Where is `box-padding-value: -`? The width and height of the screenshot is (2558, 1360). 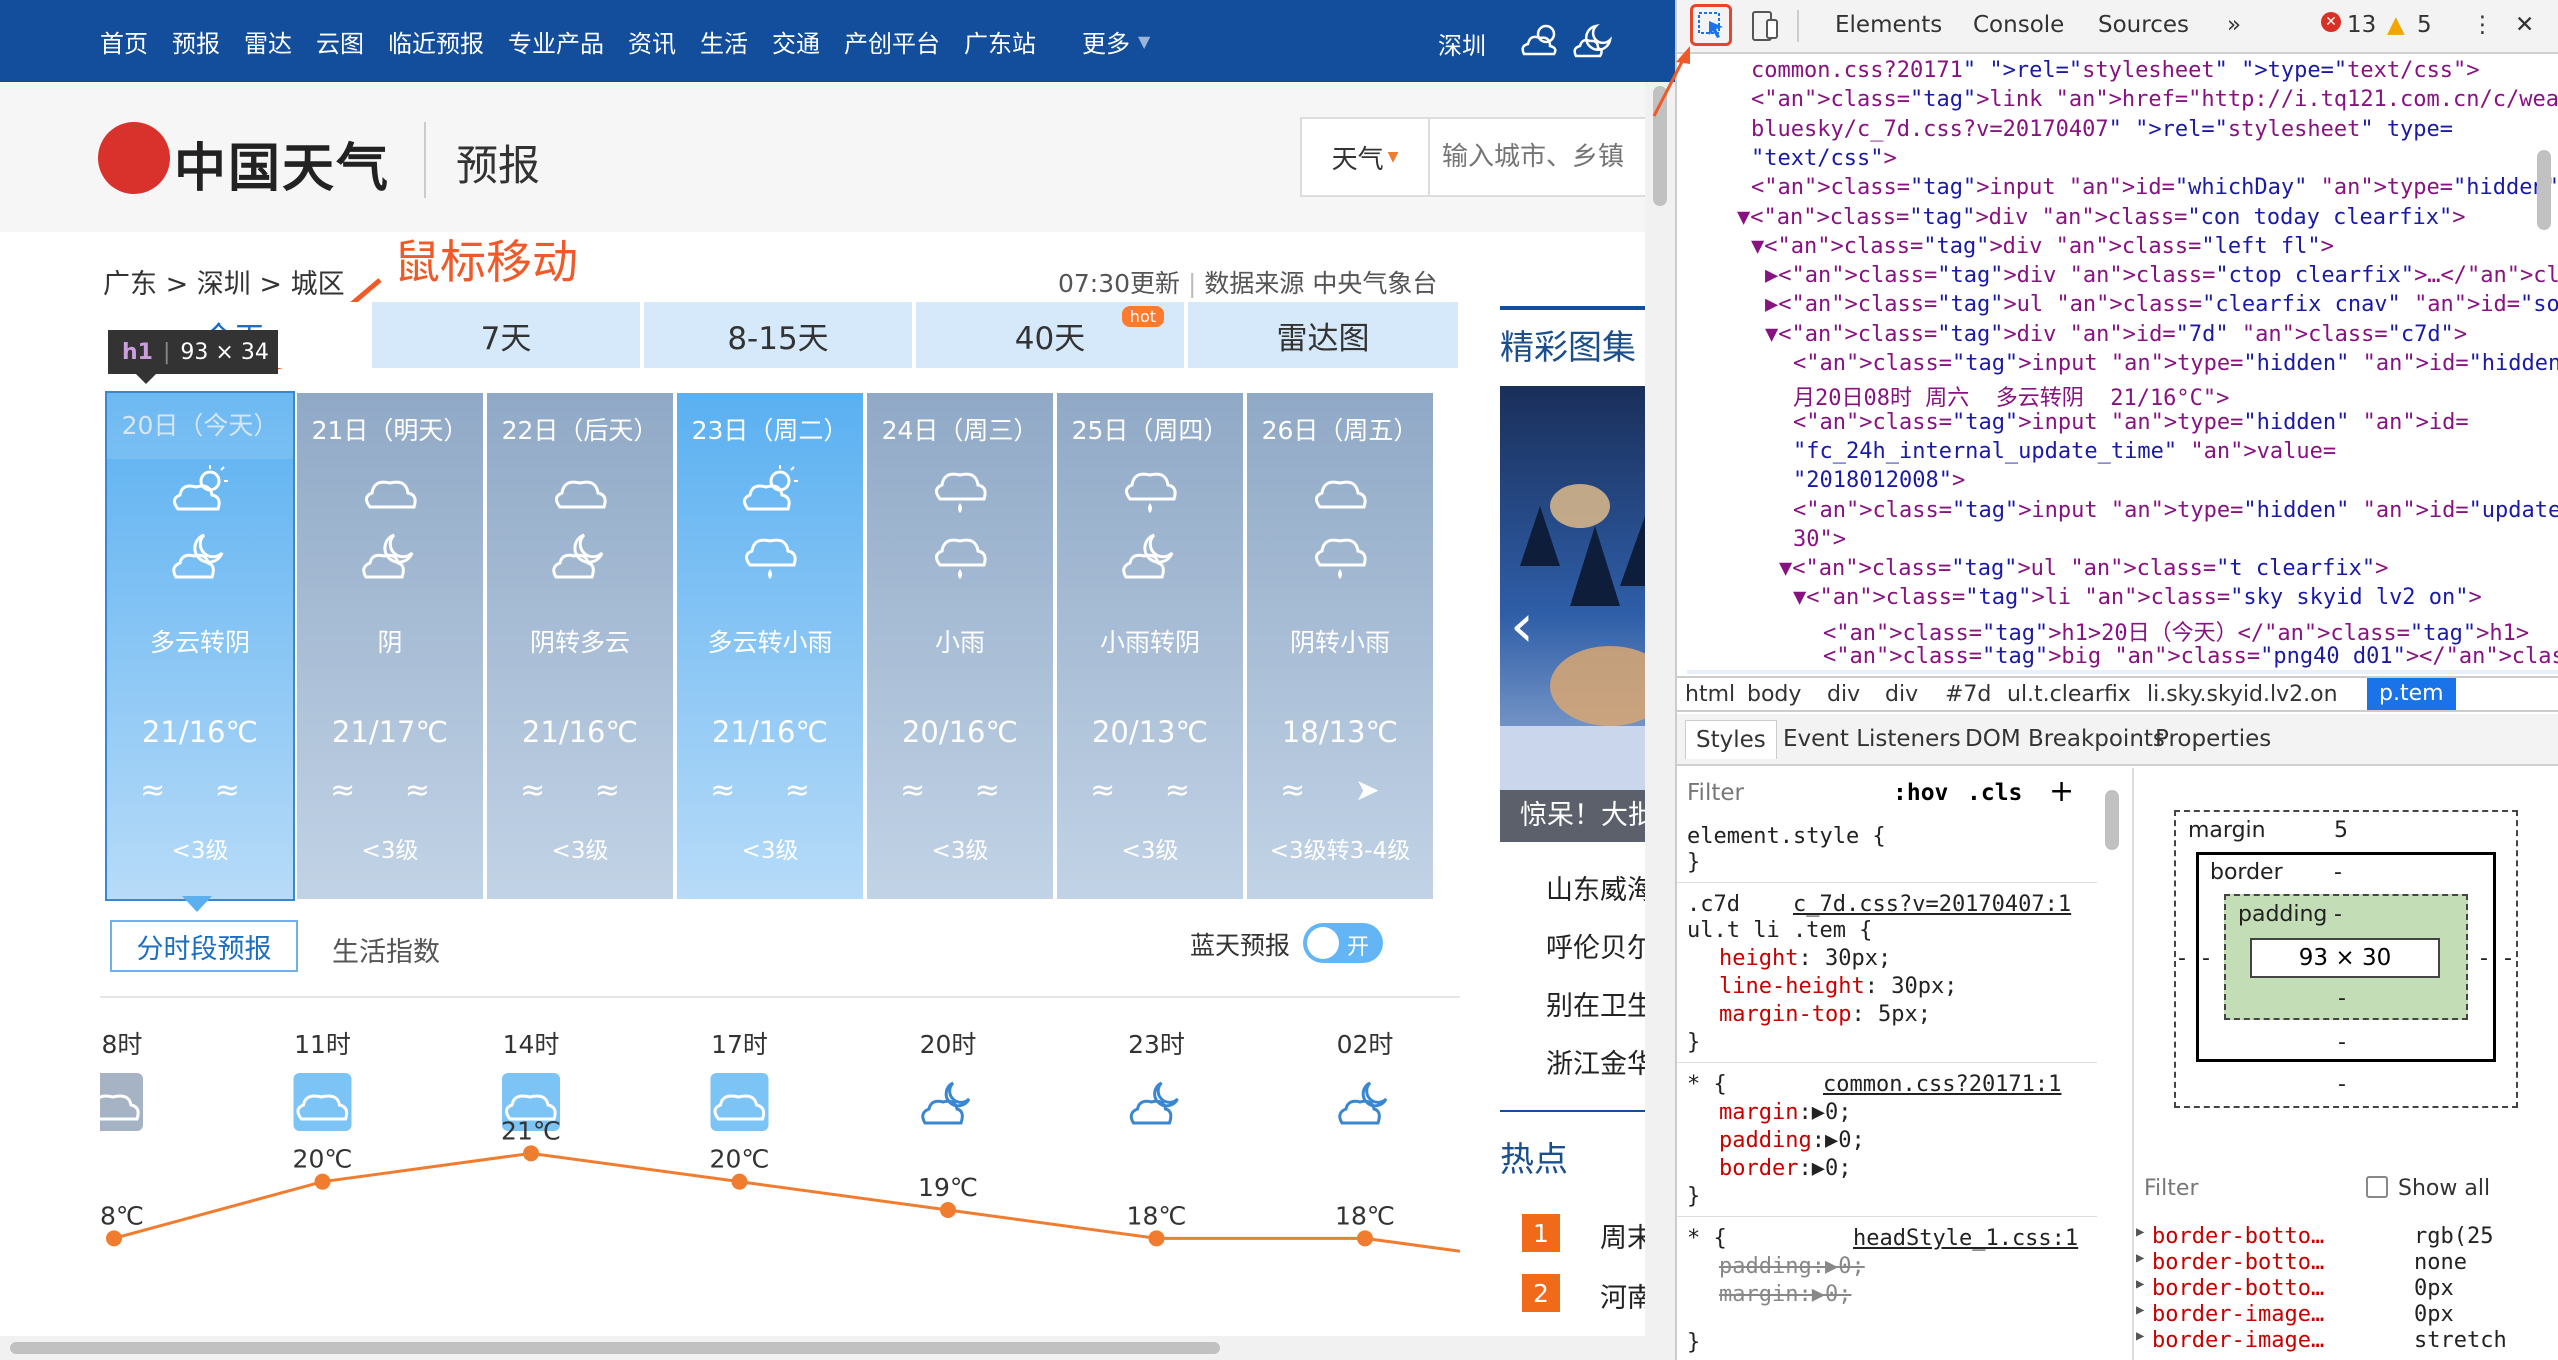
box-padding-value: - is located at coordinates (2338, 914).